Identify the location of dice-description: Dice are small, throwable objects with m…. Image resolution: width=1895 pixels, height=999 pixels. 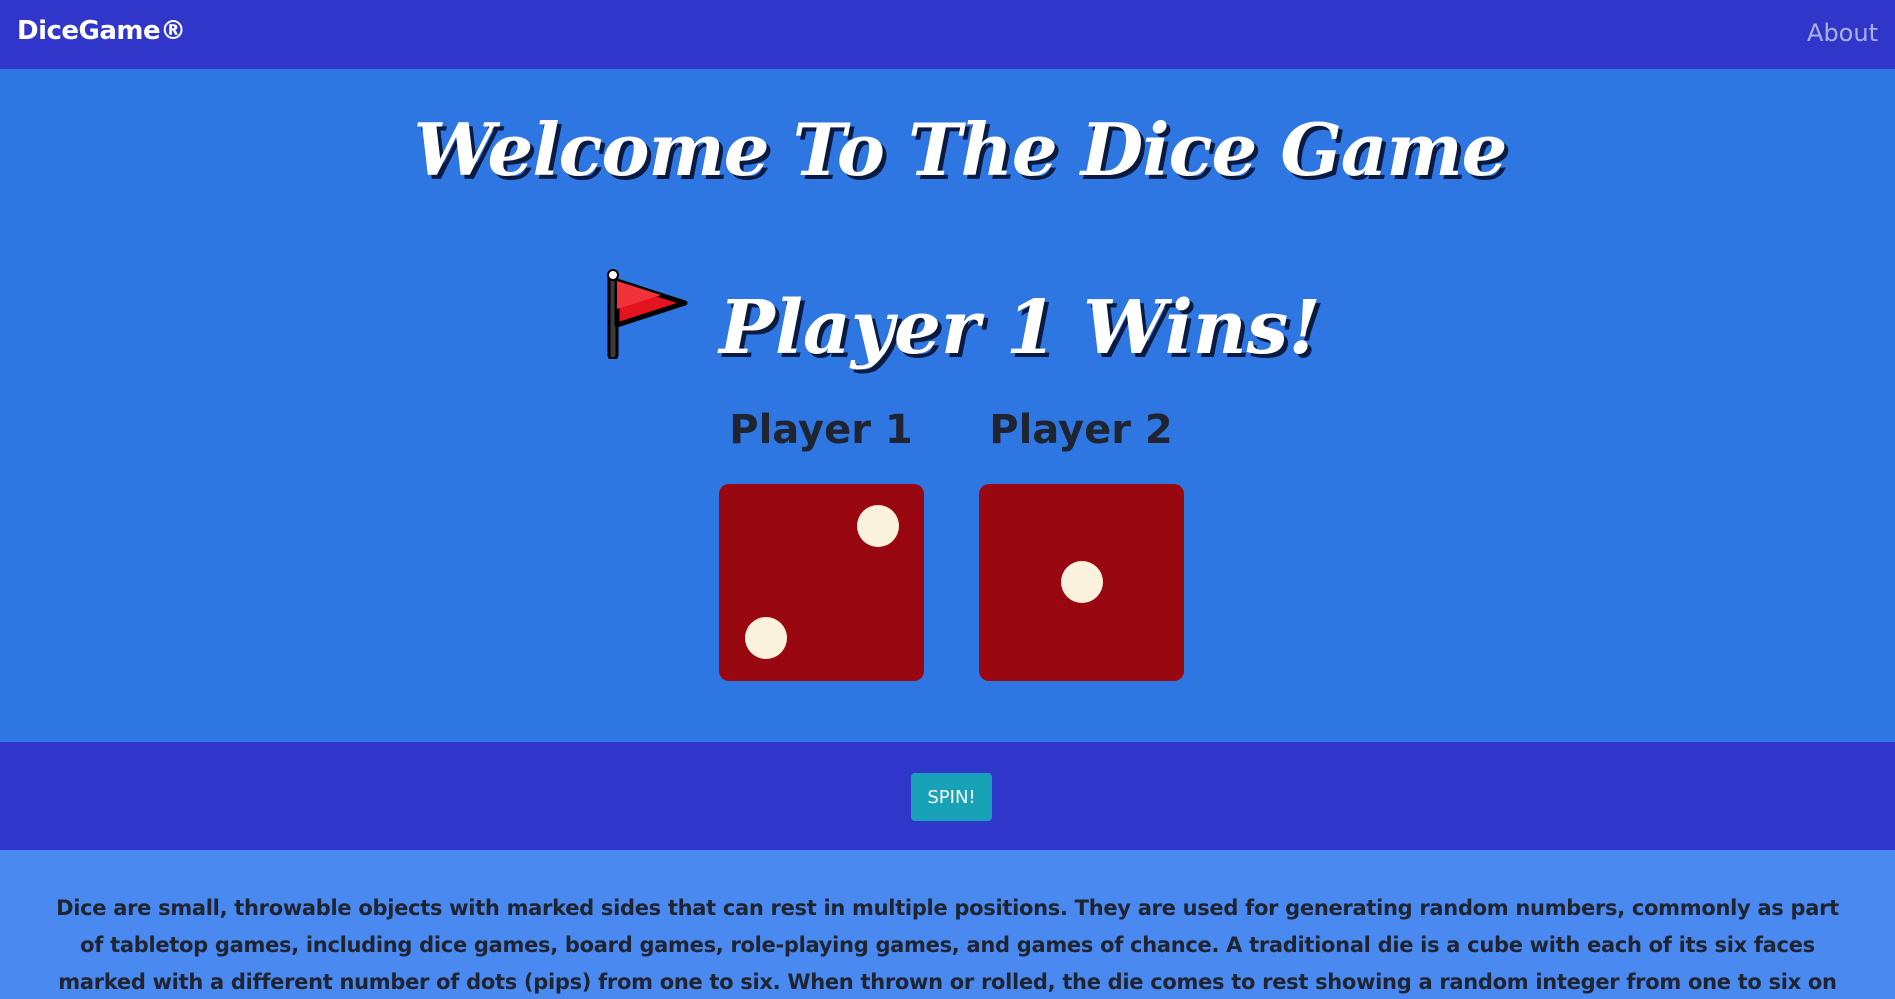
(947, 945).